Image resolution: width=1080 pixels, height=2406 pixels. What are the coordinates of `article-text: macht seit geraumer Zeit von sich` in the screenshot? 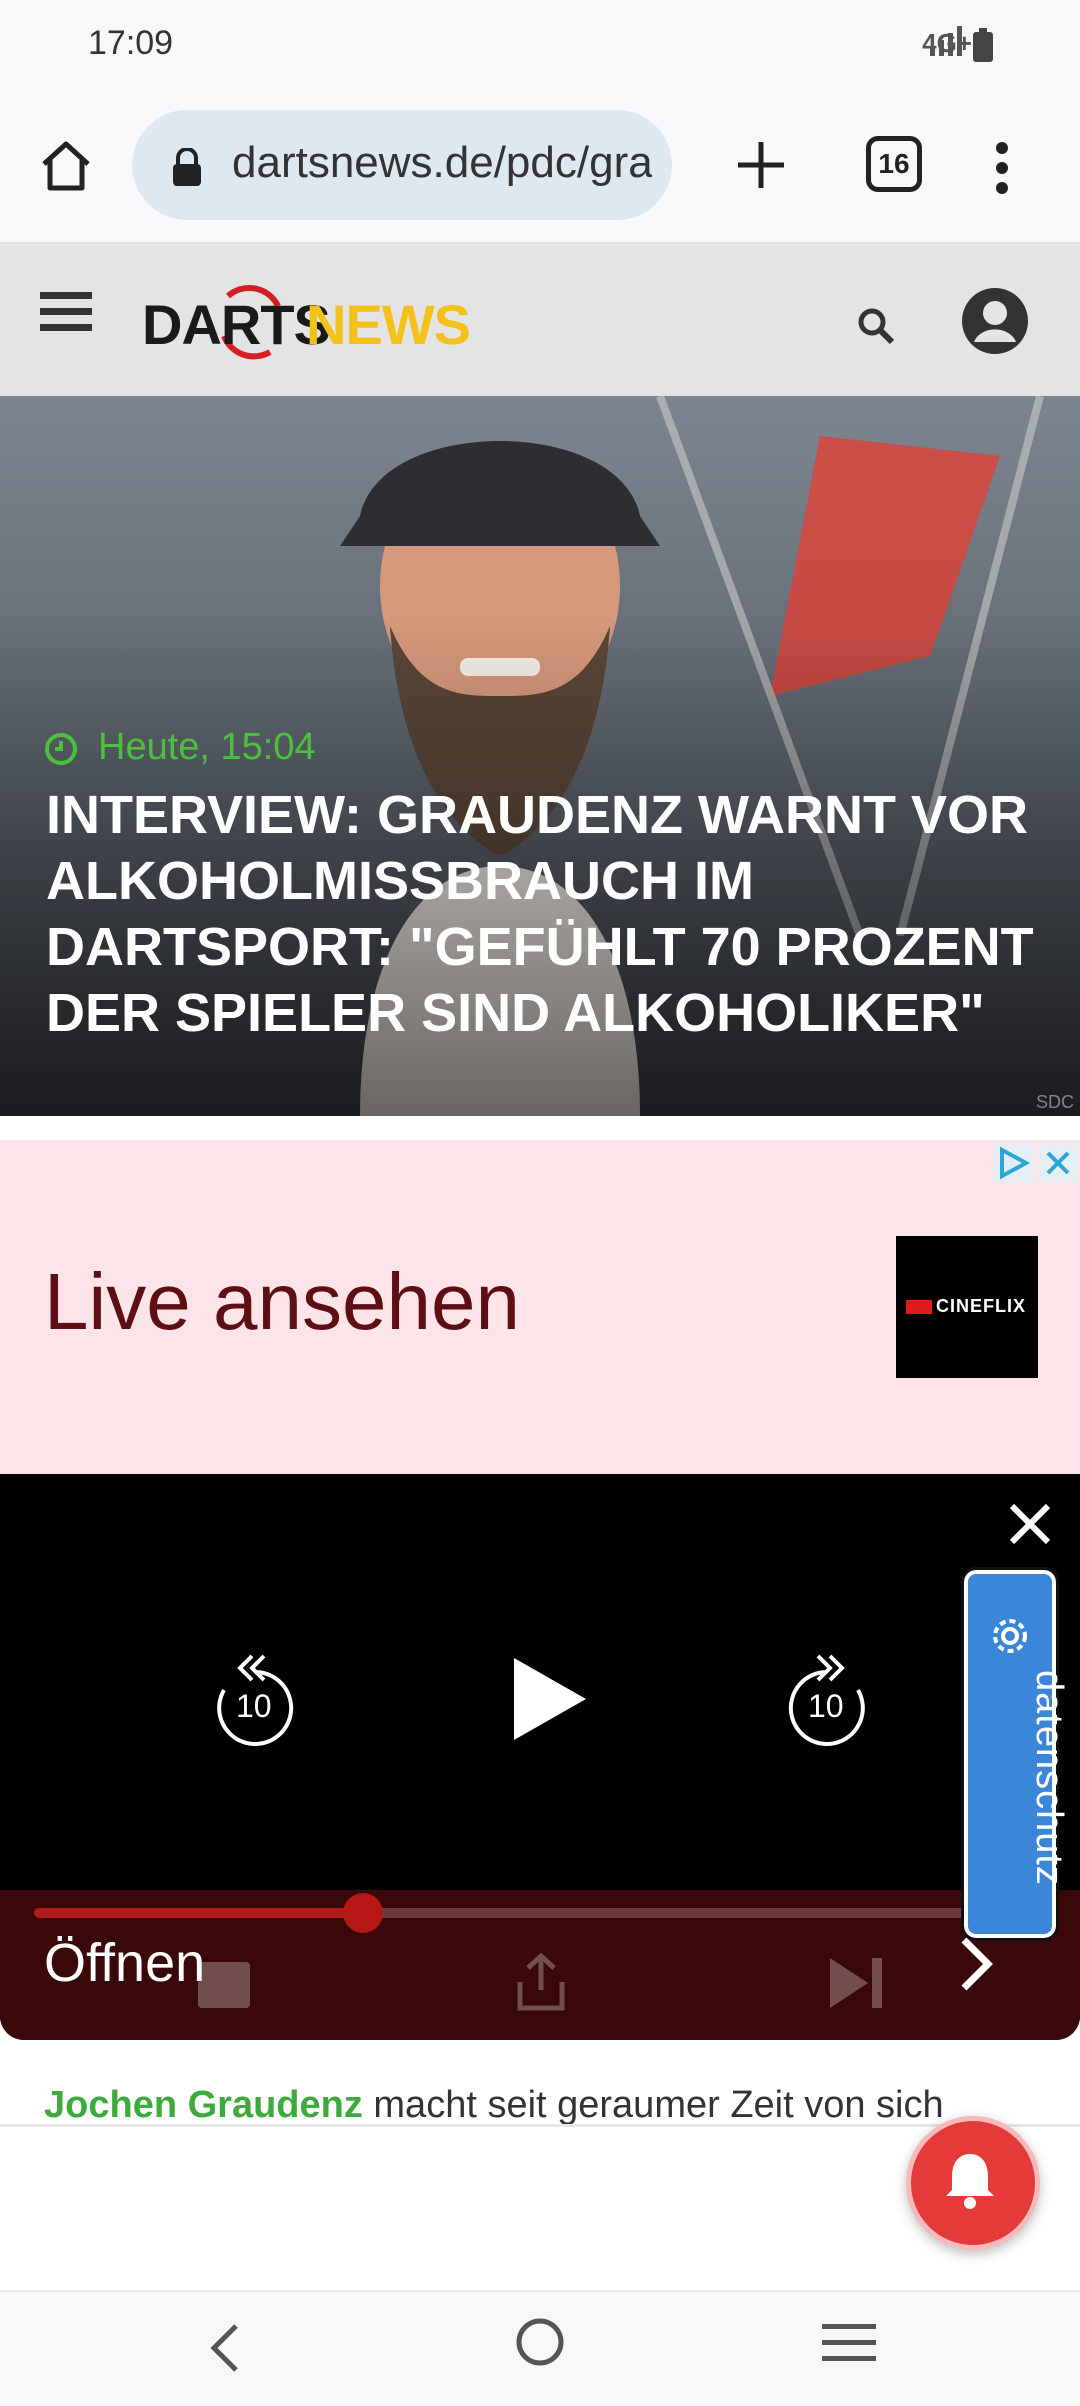 It's located at (653, 2105).